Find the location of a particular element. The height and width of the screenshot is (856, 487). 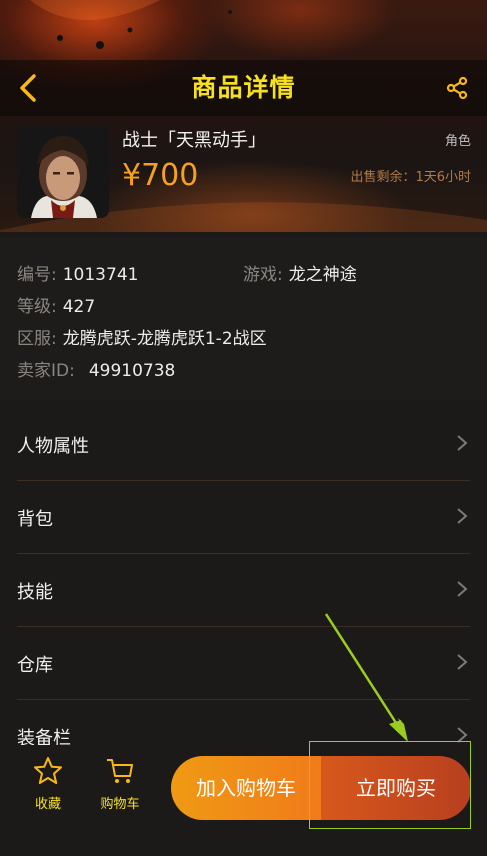

navigation-bar: 商品详情 is located at coordinates (243, 88).